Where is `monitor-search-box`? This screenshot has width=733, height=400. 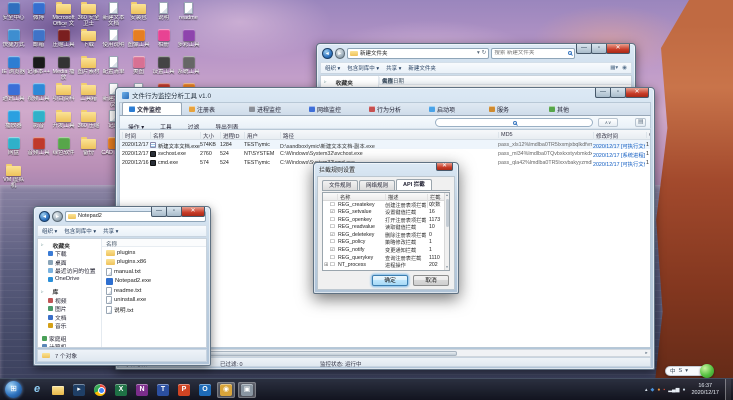 monitor-search-box is located at coordinates (514, 122).